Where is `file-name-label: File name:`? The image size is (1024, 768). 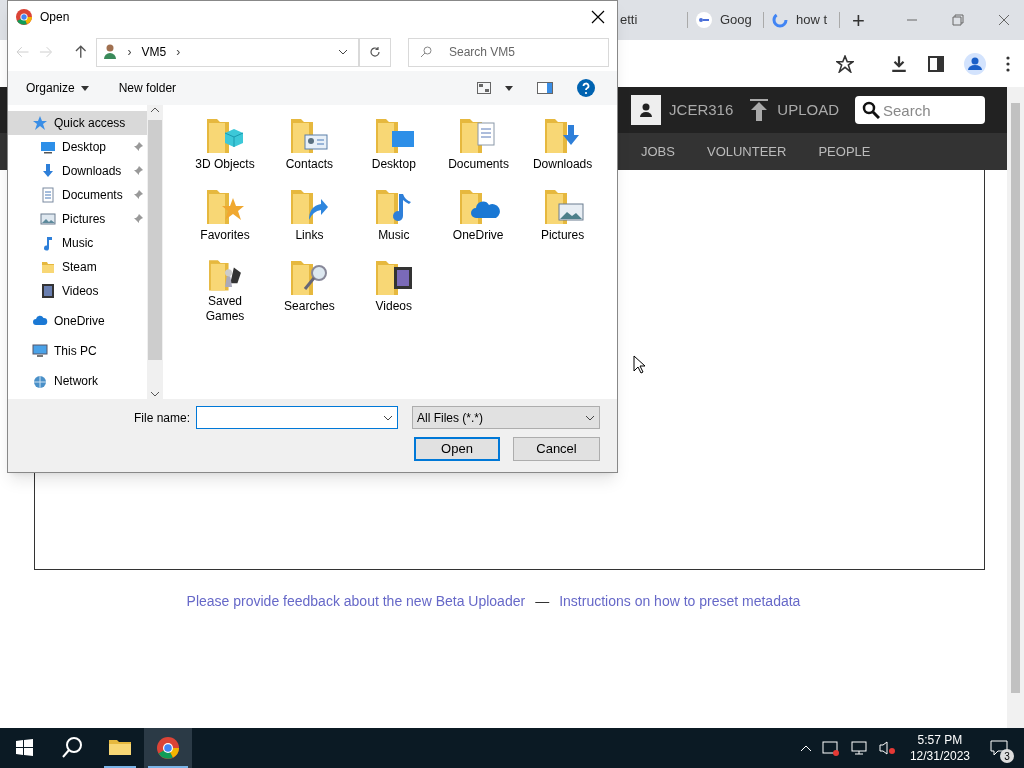 file-name-label: File name: is located at coordinates (161, 418).